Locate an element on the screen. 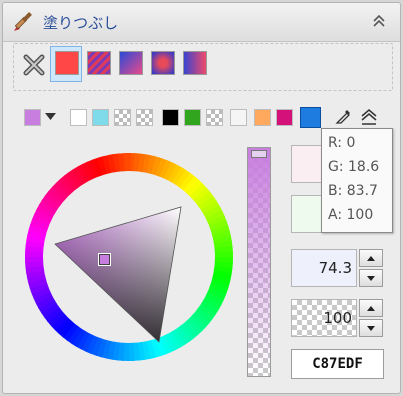  lightness-decrement-button is located at coordinates (371, 278).